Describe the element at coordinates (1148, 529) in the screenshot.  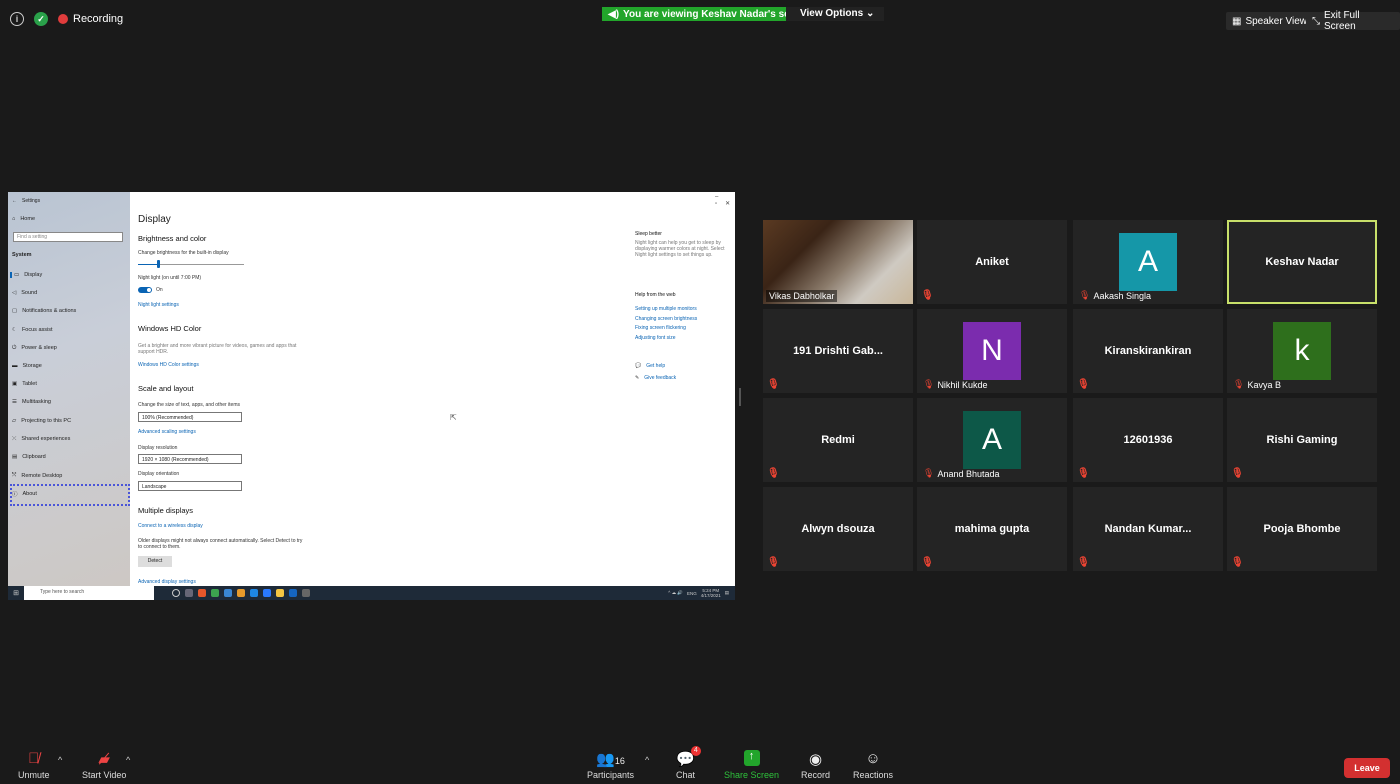
I see `participant-tile: Nandan Kumar... 🎙` at that location.